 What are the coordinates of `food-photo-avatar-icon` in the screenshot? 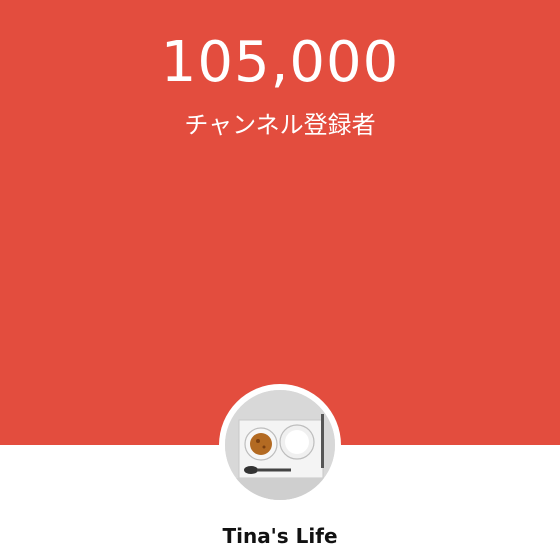 It's located at (280, 445).